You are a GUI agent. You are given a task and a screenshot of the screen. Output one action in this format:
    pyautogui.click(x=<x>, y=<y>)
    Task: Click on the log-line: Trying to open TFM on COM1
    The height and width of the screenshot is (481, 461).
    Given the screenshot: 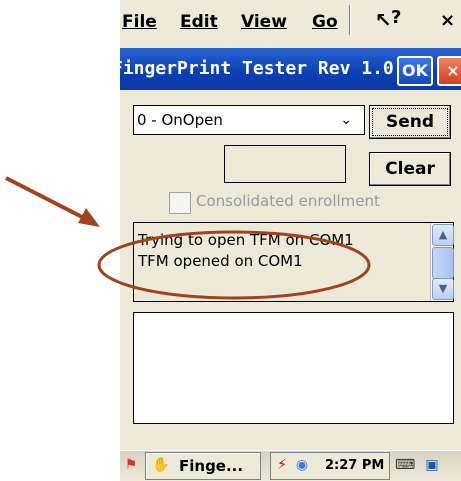 What is the action you would take?
    pyautogui.click(x=246, y=240)
    